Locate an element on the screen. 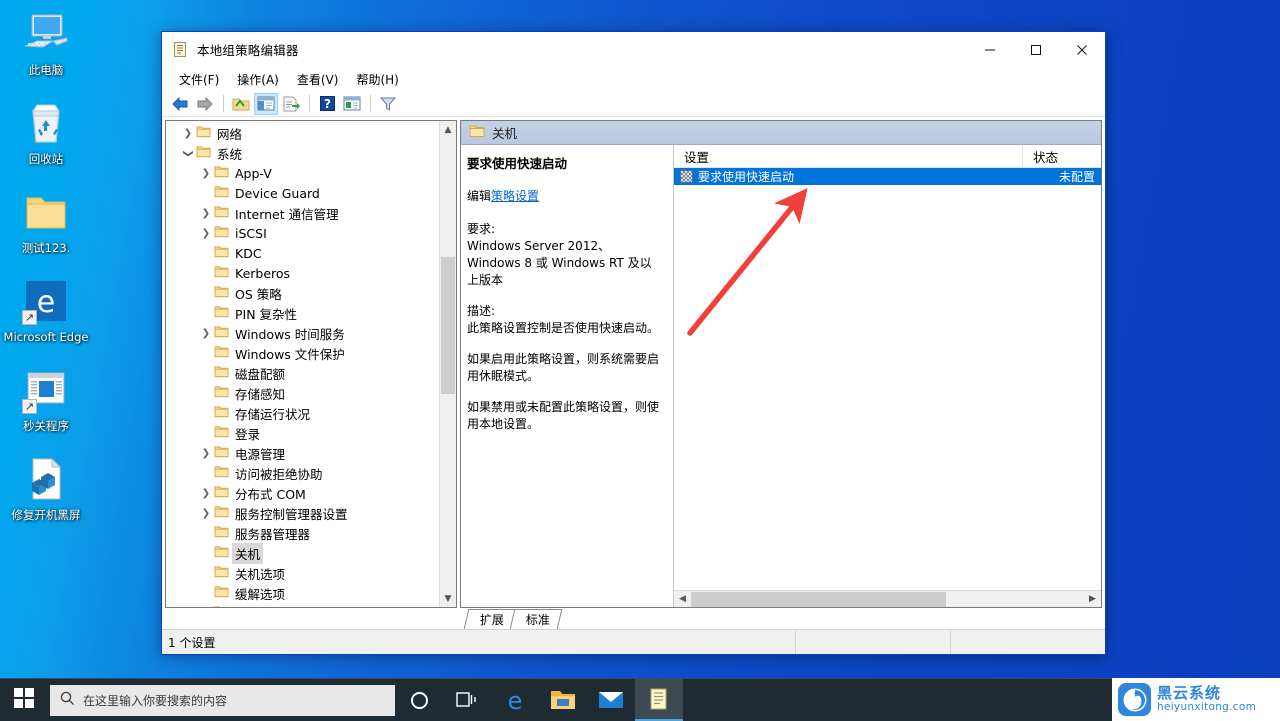 This screenshot has width=1280, height=721. properties-button is located at coordinates (352, 104).